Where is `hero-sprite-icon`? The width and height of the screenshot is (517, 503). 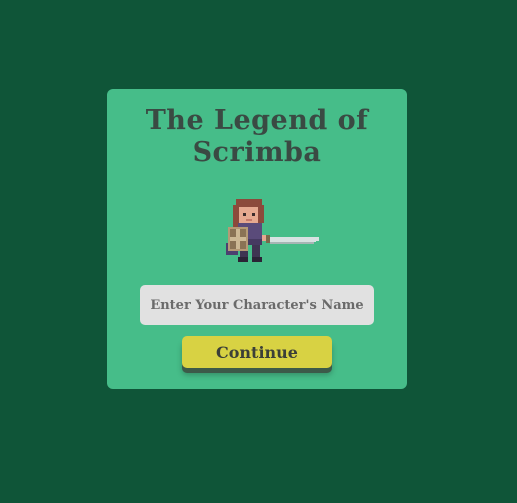
hero-sprite-icon is located at coordinates (272, 230).